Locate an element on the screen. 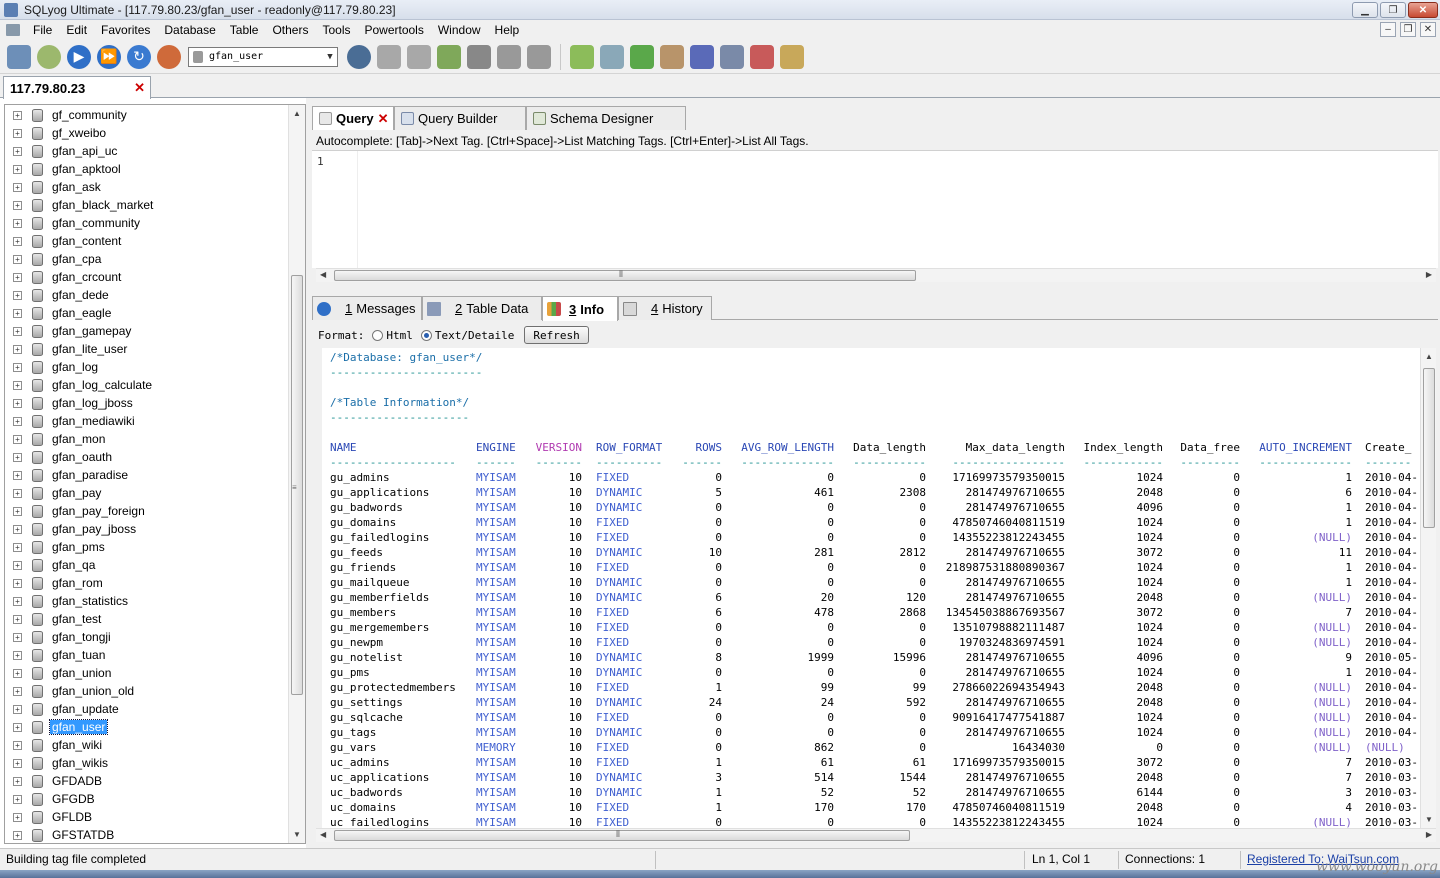  tree-item-database: + gfan_gamepay is located at coordinates (69, 331).